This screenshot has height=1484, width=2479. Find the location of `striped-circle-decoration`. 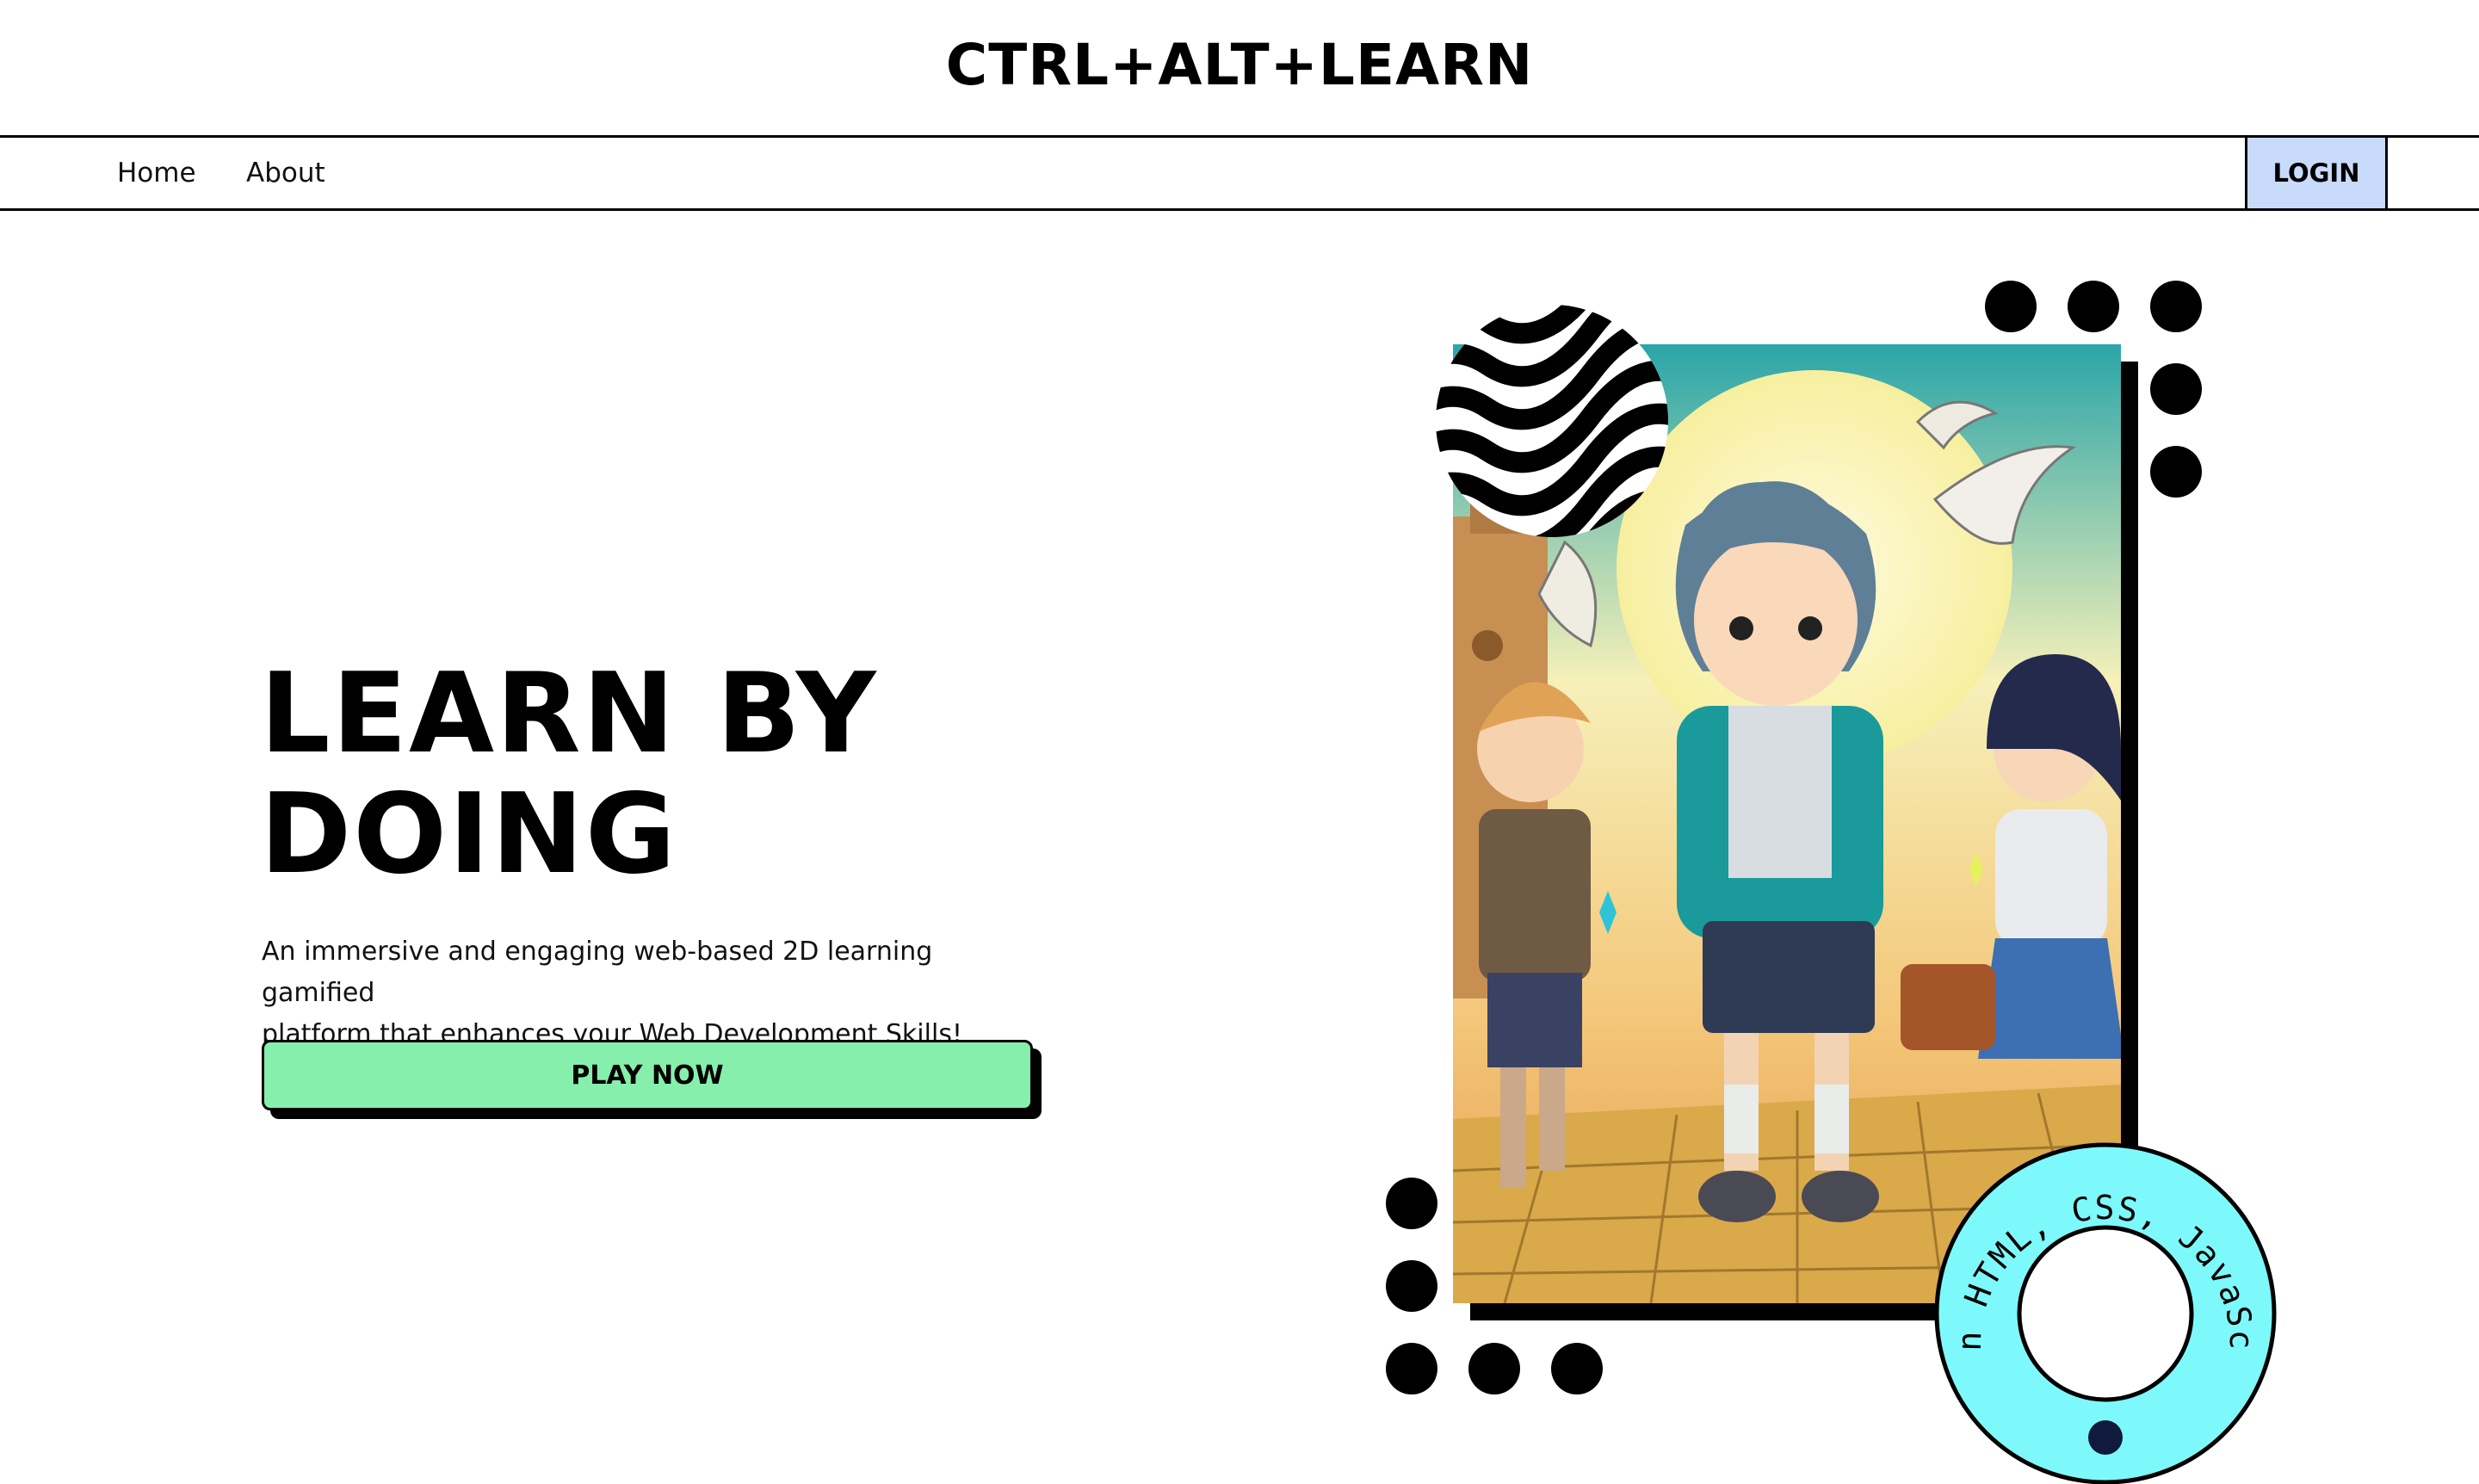

striped-circle-decoration is located at coordinates (1552, 421).